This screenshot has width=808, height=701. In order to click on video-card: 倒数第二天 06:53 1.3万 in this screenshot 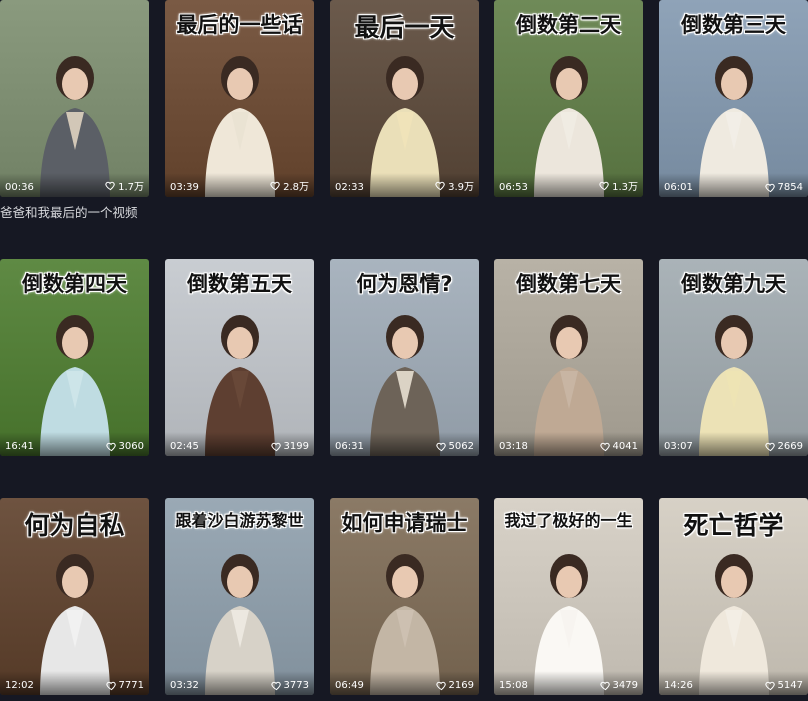, I will do `click(568, 101)`.